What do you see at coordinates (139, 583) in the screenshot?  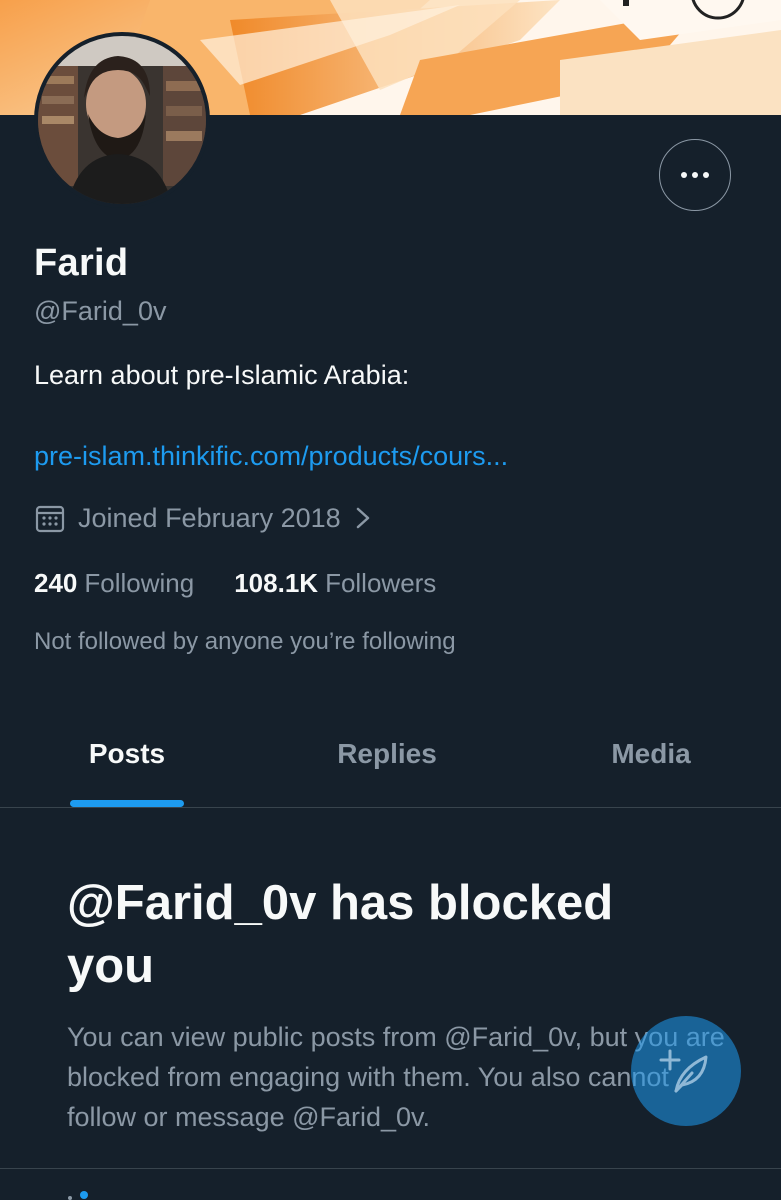 I see `following-label: Following` at bounding box center [139, 583].